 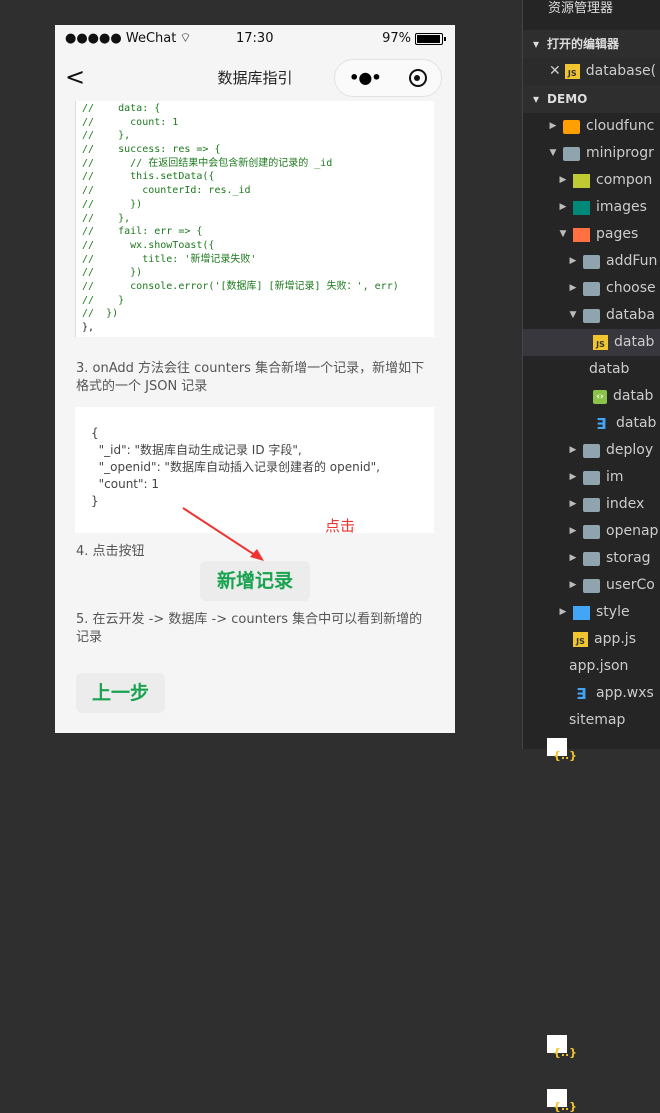 I want to click on tree-item-label: deploy, so click(x=630, y=450).